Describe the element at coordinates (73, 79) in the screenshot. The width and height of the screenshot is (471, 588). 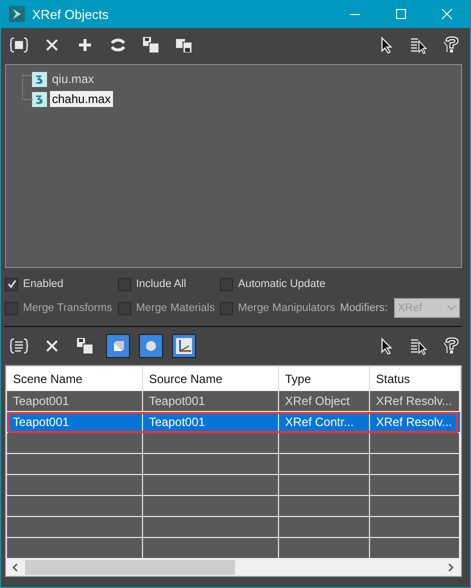
I see `tree-item: qiu.max` at that location.